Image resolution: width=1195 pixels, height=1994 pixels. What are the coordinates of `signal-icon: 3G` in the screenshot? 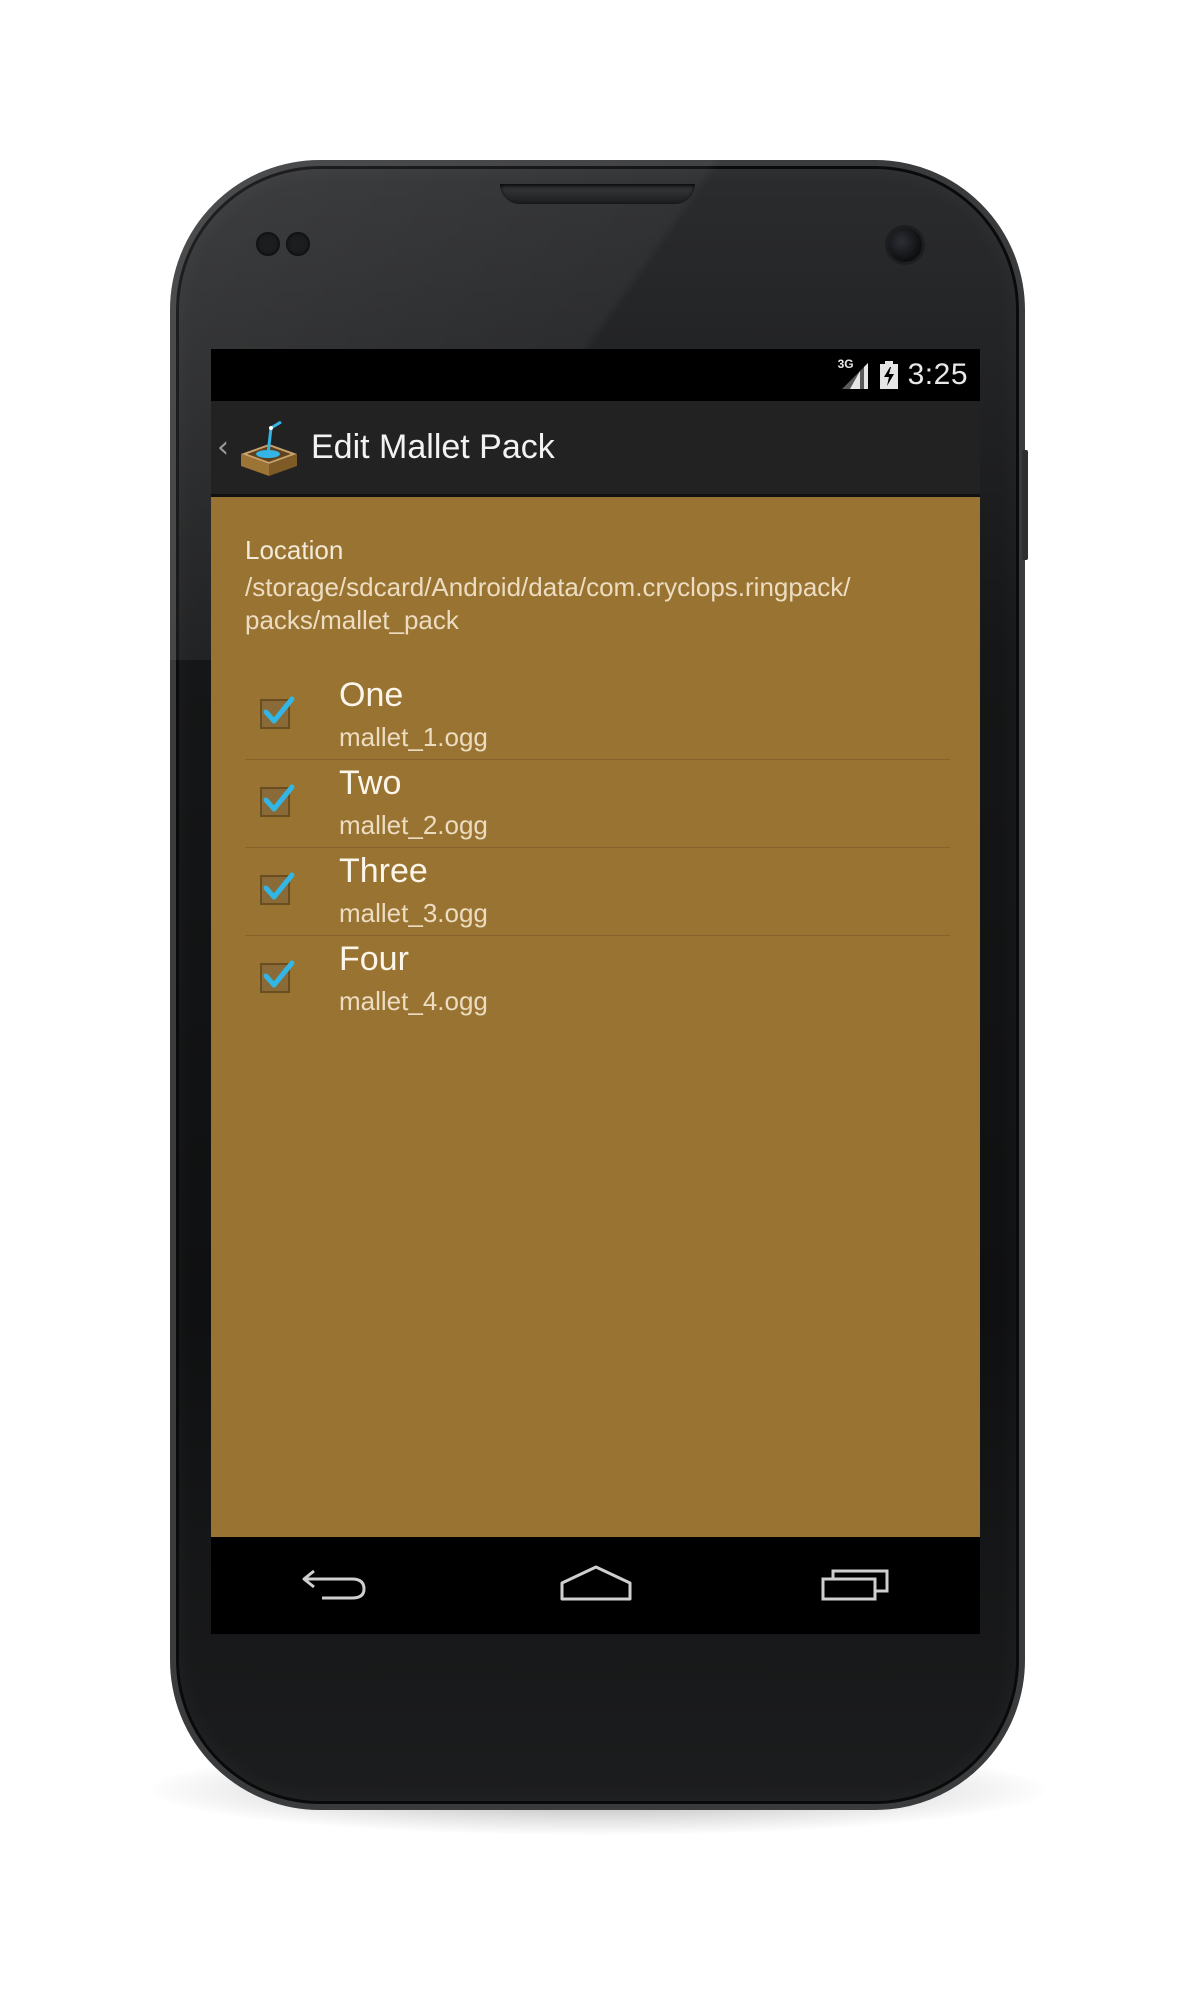 It's located at (853, 374).